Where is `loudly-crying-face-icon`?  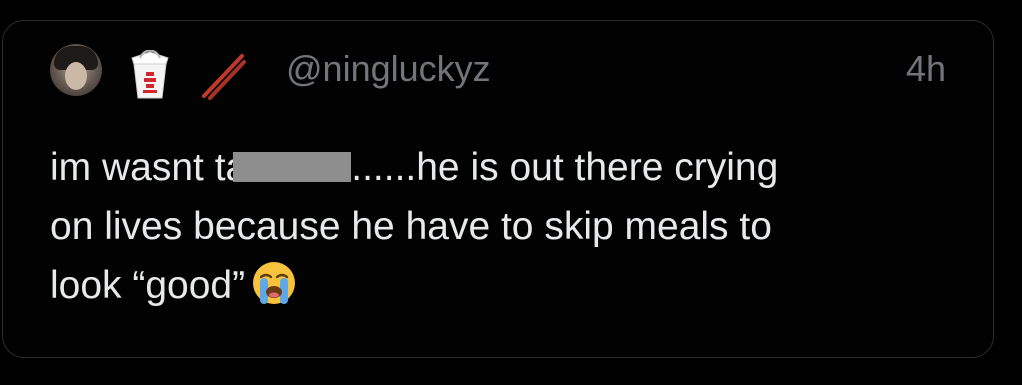
loudly-crying-face-icon is located at coordinates (274, 283).